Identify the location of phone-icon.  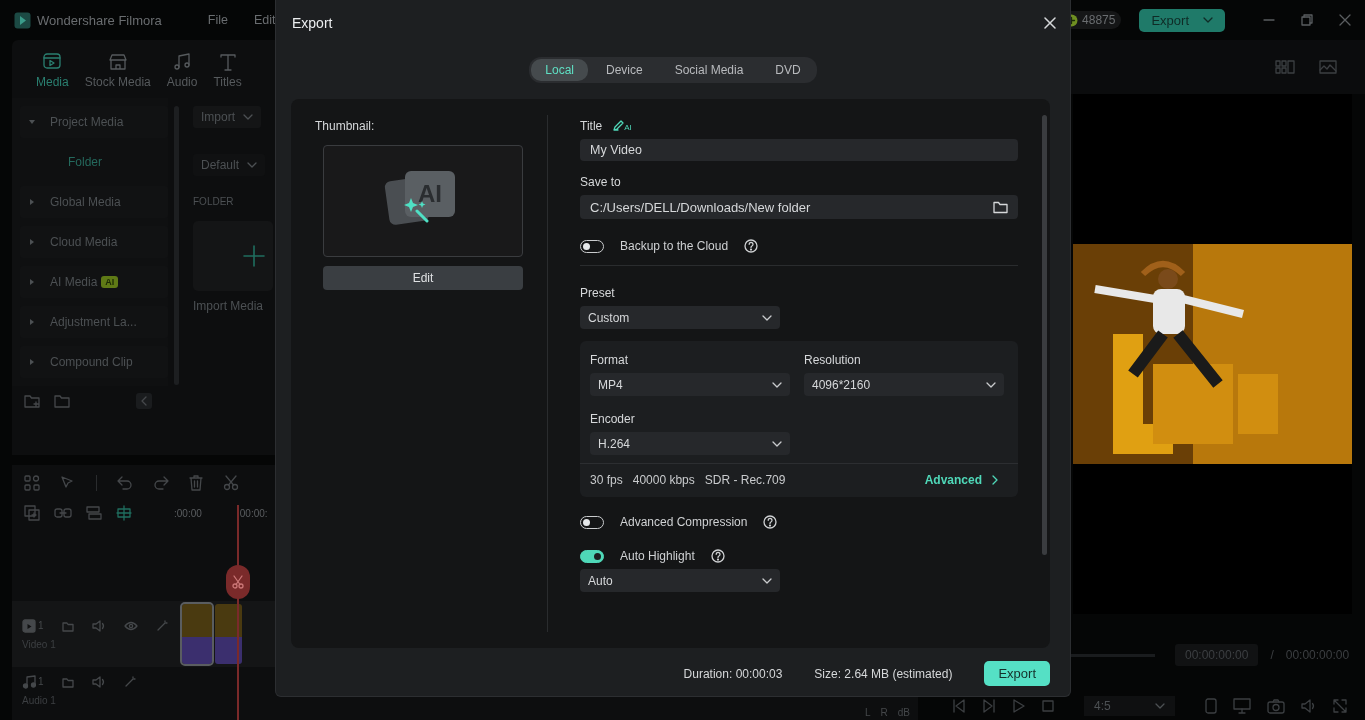
(1210, 706).